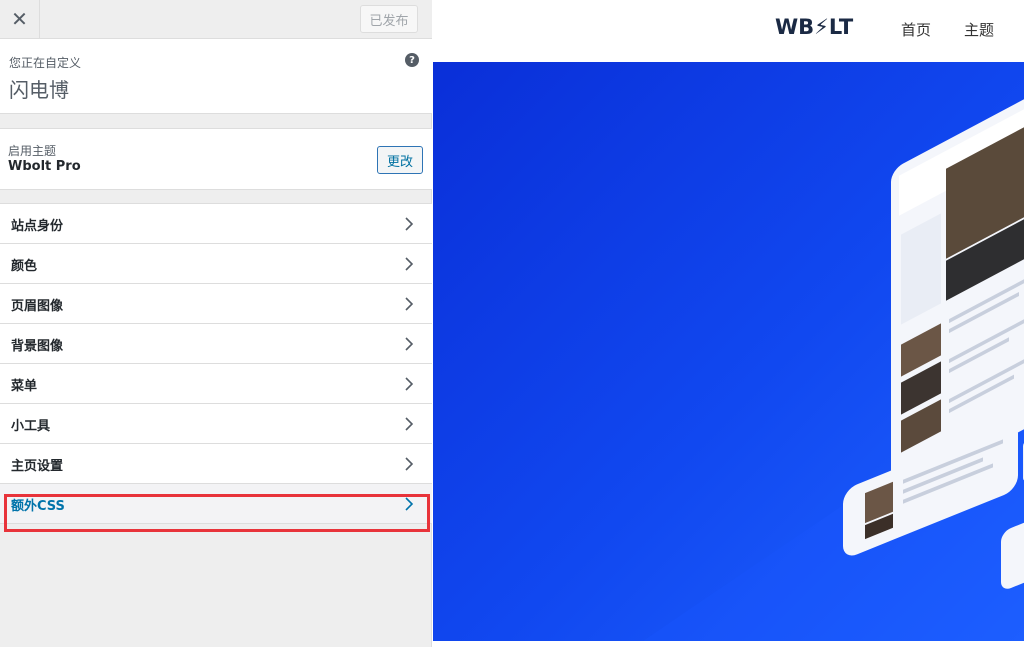 The height and width of the screenshot is (647, 1024). Describe the element at coordinates (44, 166) in the screenshot. I see `theme-name: Wbolt Pro` at that location.